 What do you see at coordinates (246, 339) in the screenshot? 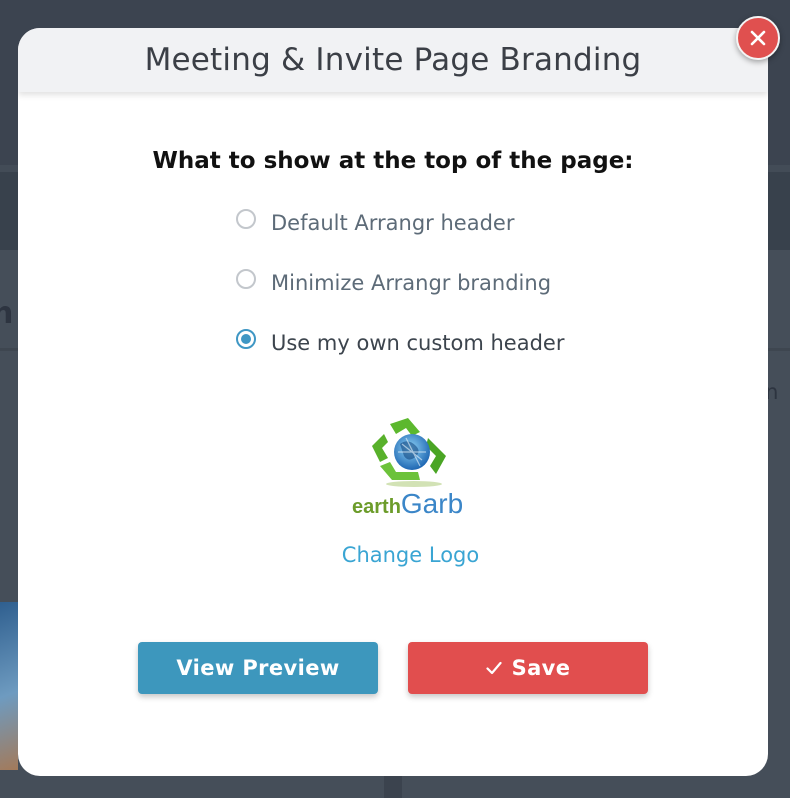
I see `radio-custom-header` at bounding box center [246, 339].